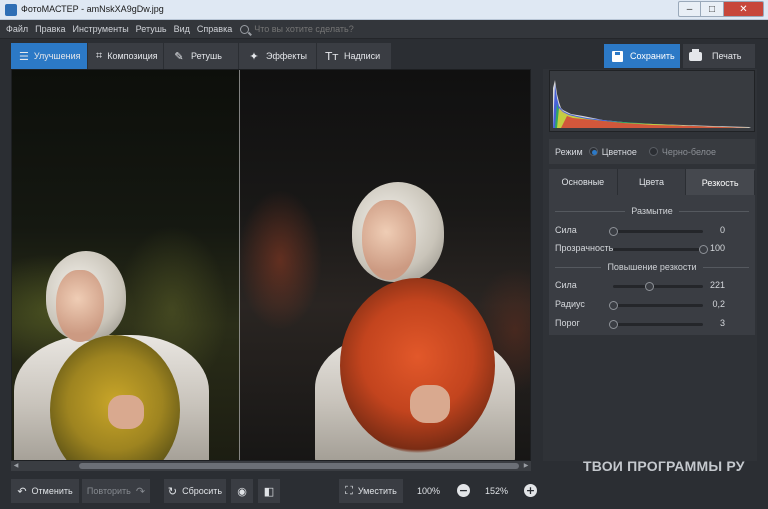 The image size is (768, 509). What do you see at coordinates (569, 151) in the screenshot?
I see `mode-label: Режим` at bounding box center [569, 151].